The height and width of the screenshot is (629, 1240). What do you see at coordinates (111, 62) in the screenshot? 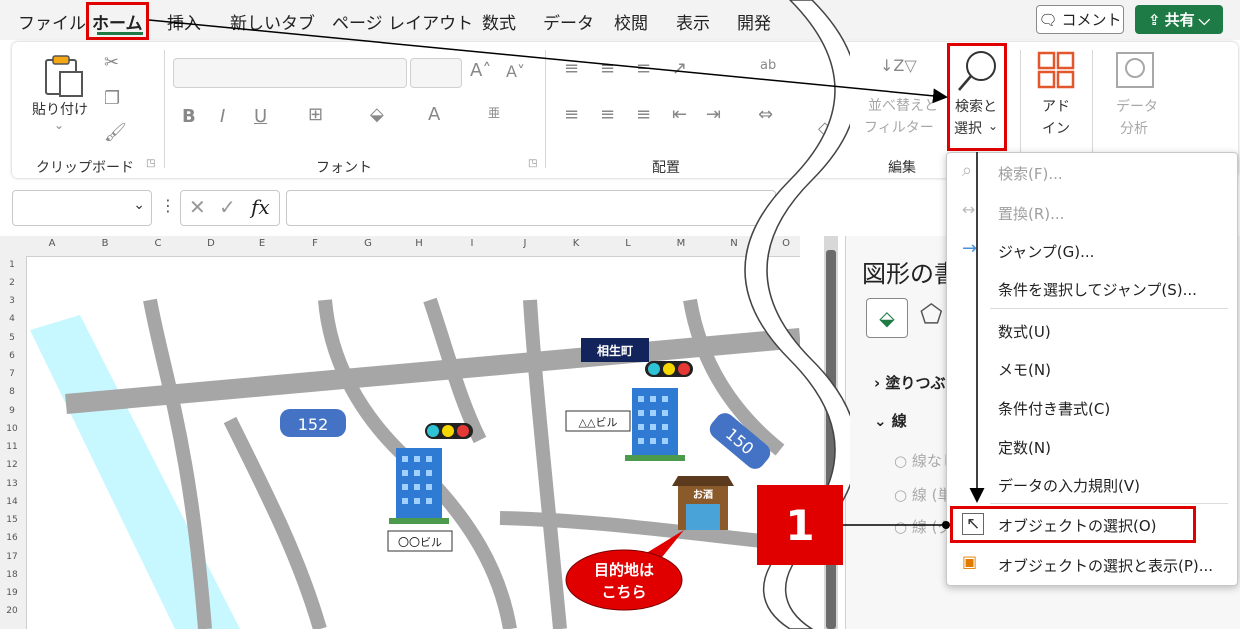
I see `cut-icon: ✂` at bounding box center [111, 62].